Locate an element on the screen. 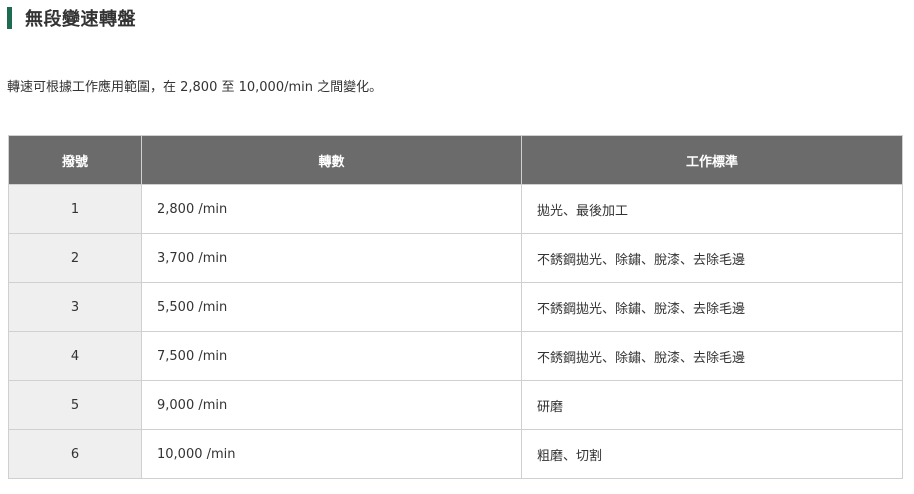 The height and width of the screenshot is (494, 914). application-cell: 粗磨、切割 is located at coordinates (712, 454).